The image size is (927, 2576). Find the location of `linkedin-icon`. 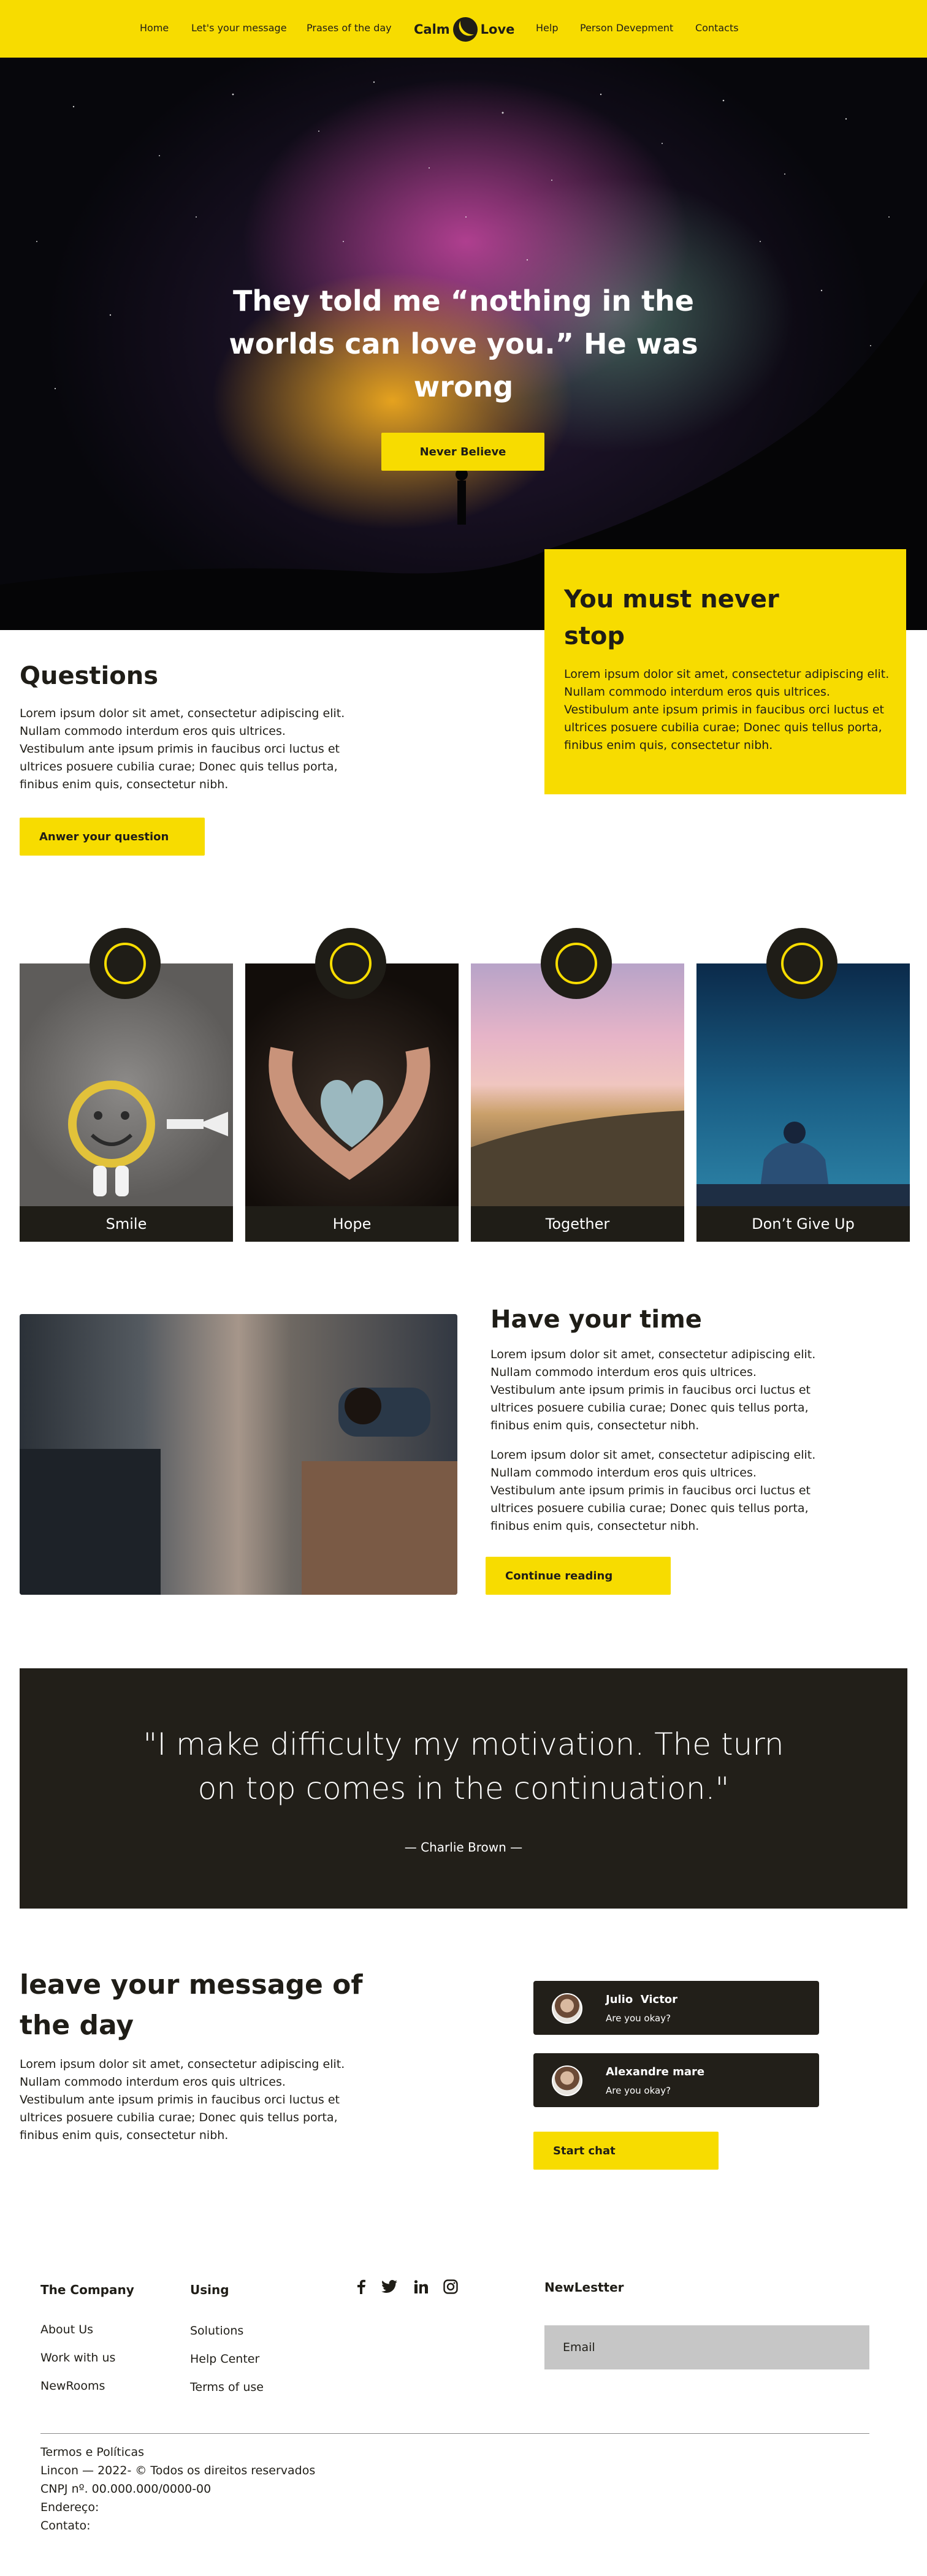

linkedin-icon is located at coordinates (421, 2287).